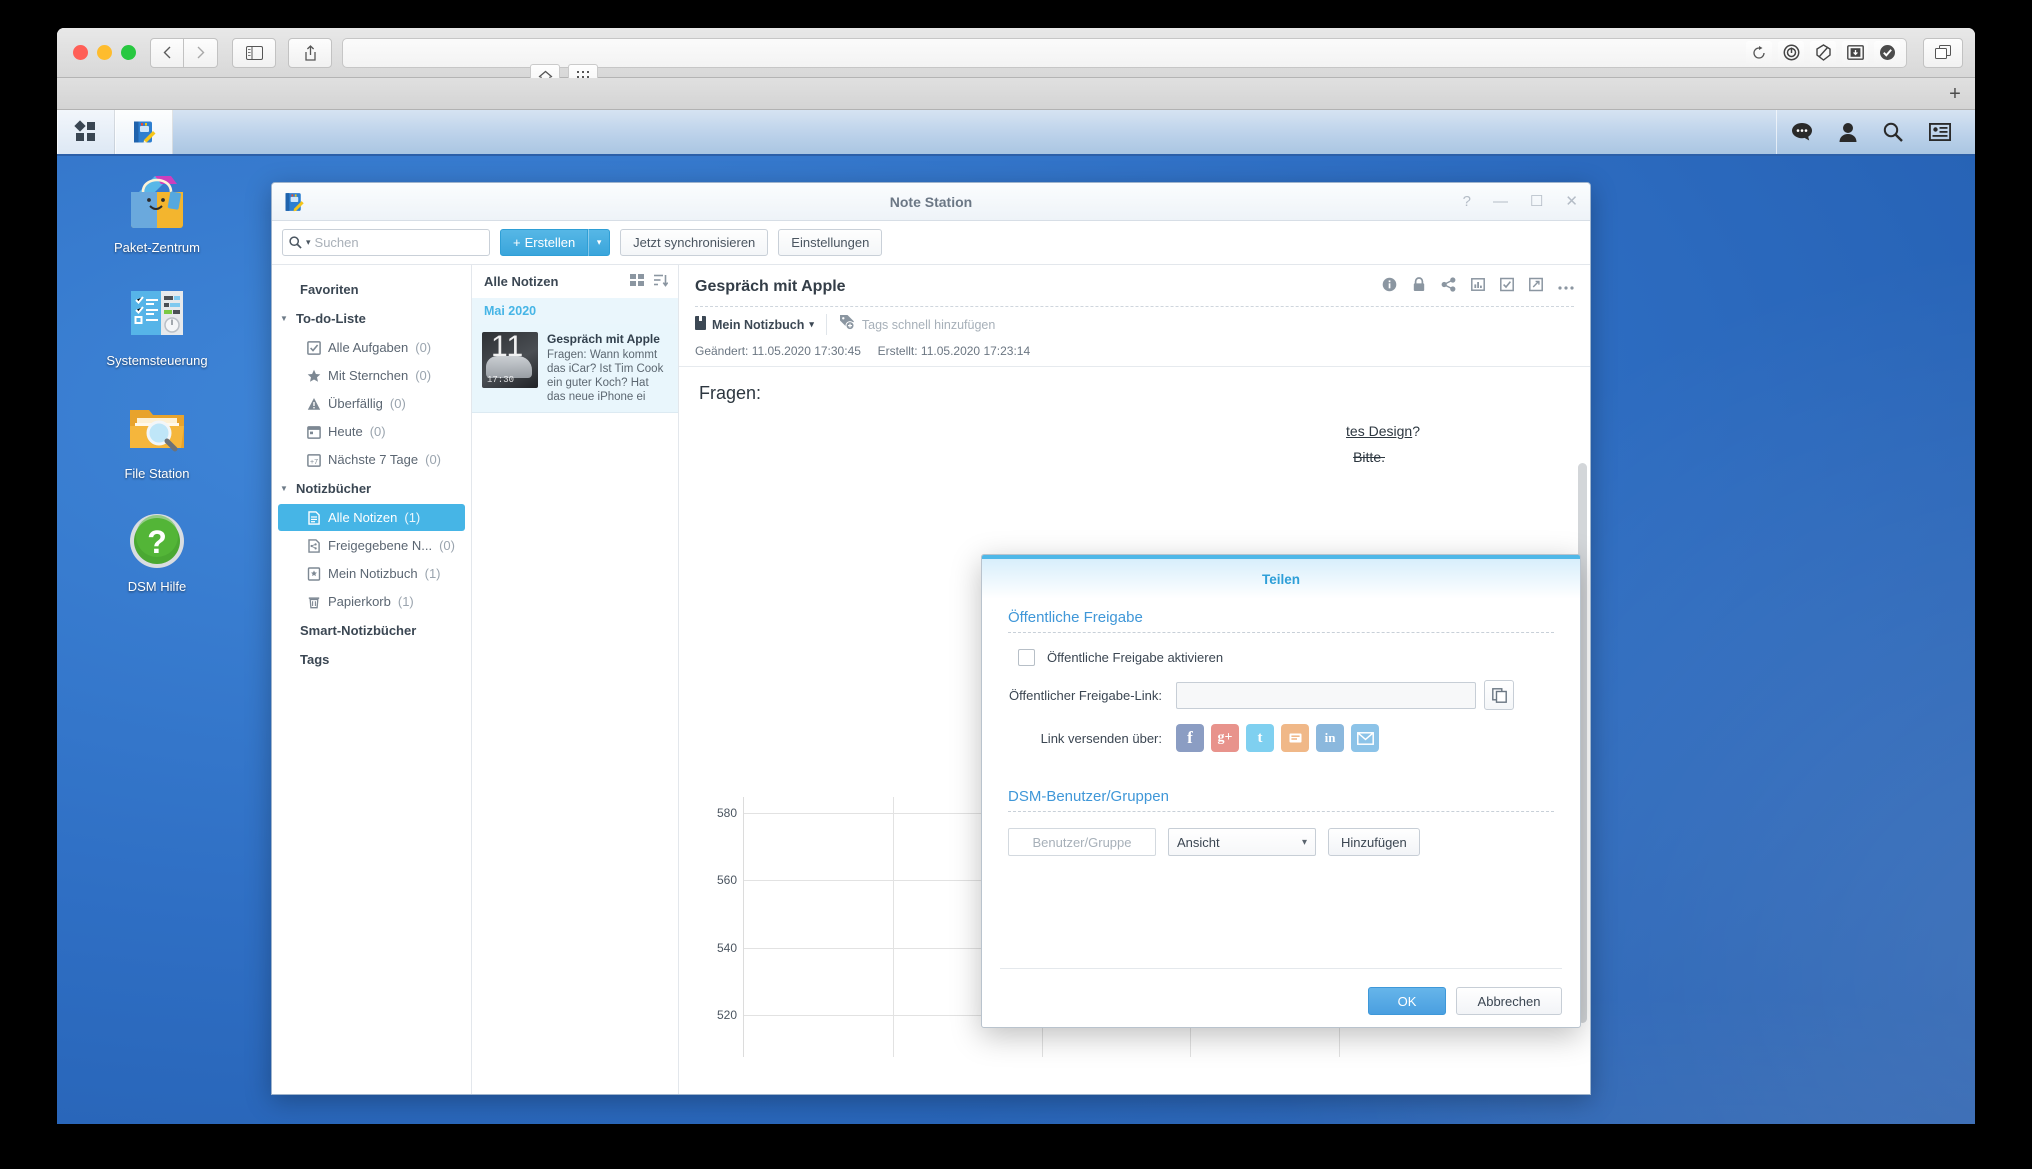 Image resolution: width=2032 pixels, height=1169 pixels. I want to click on calendar-7-icon: +7, so click(313, 459).